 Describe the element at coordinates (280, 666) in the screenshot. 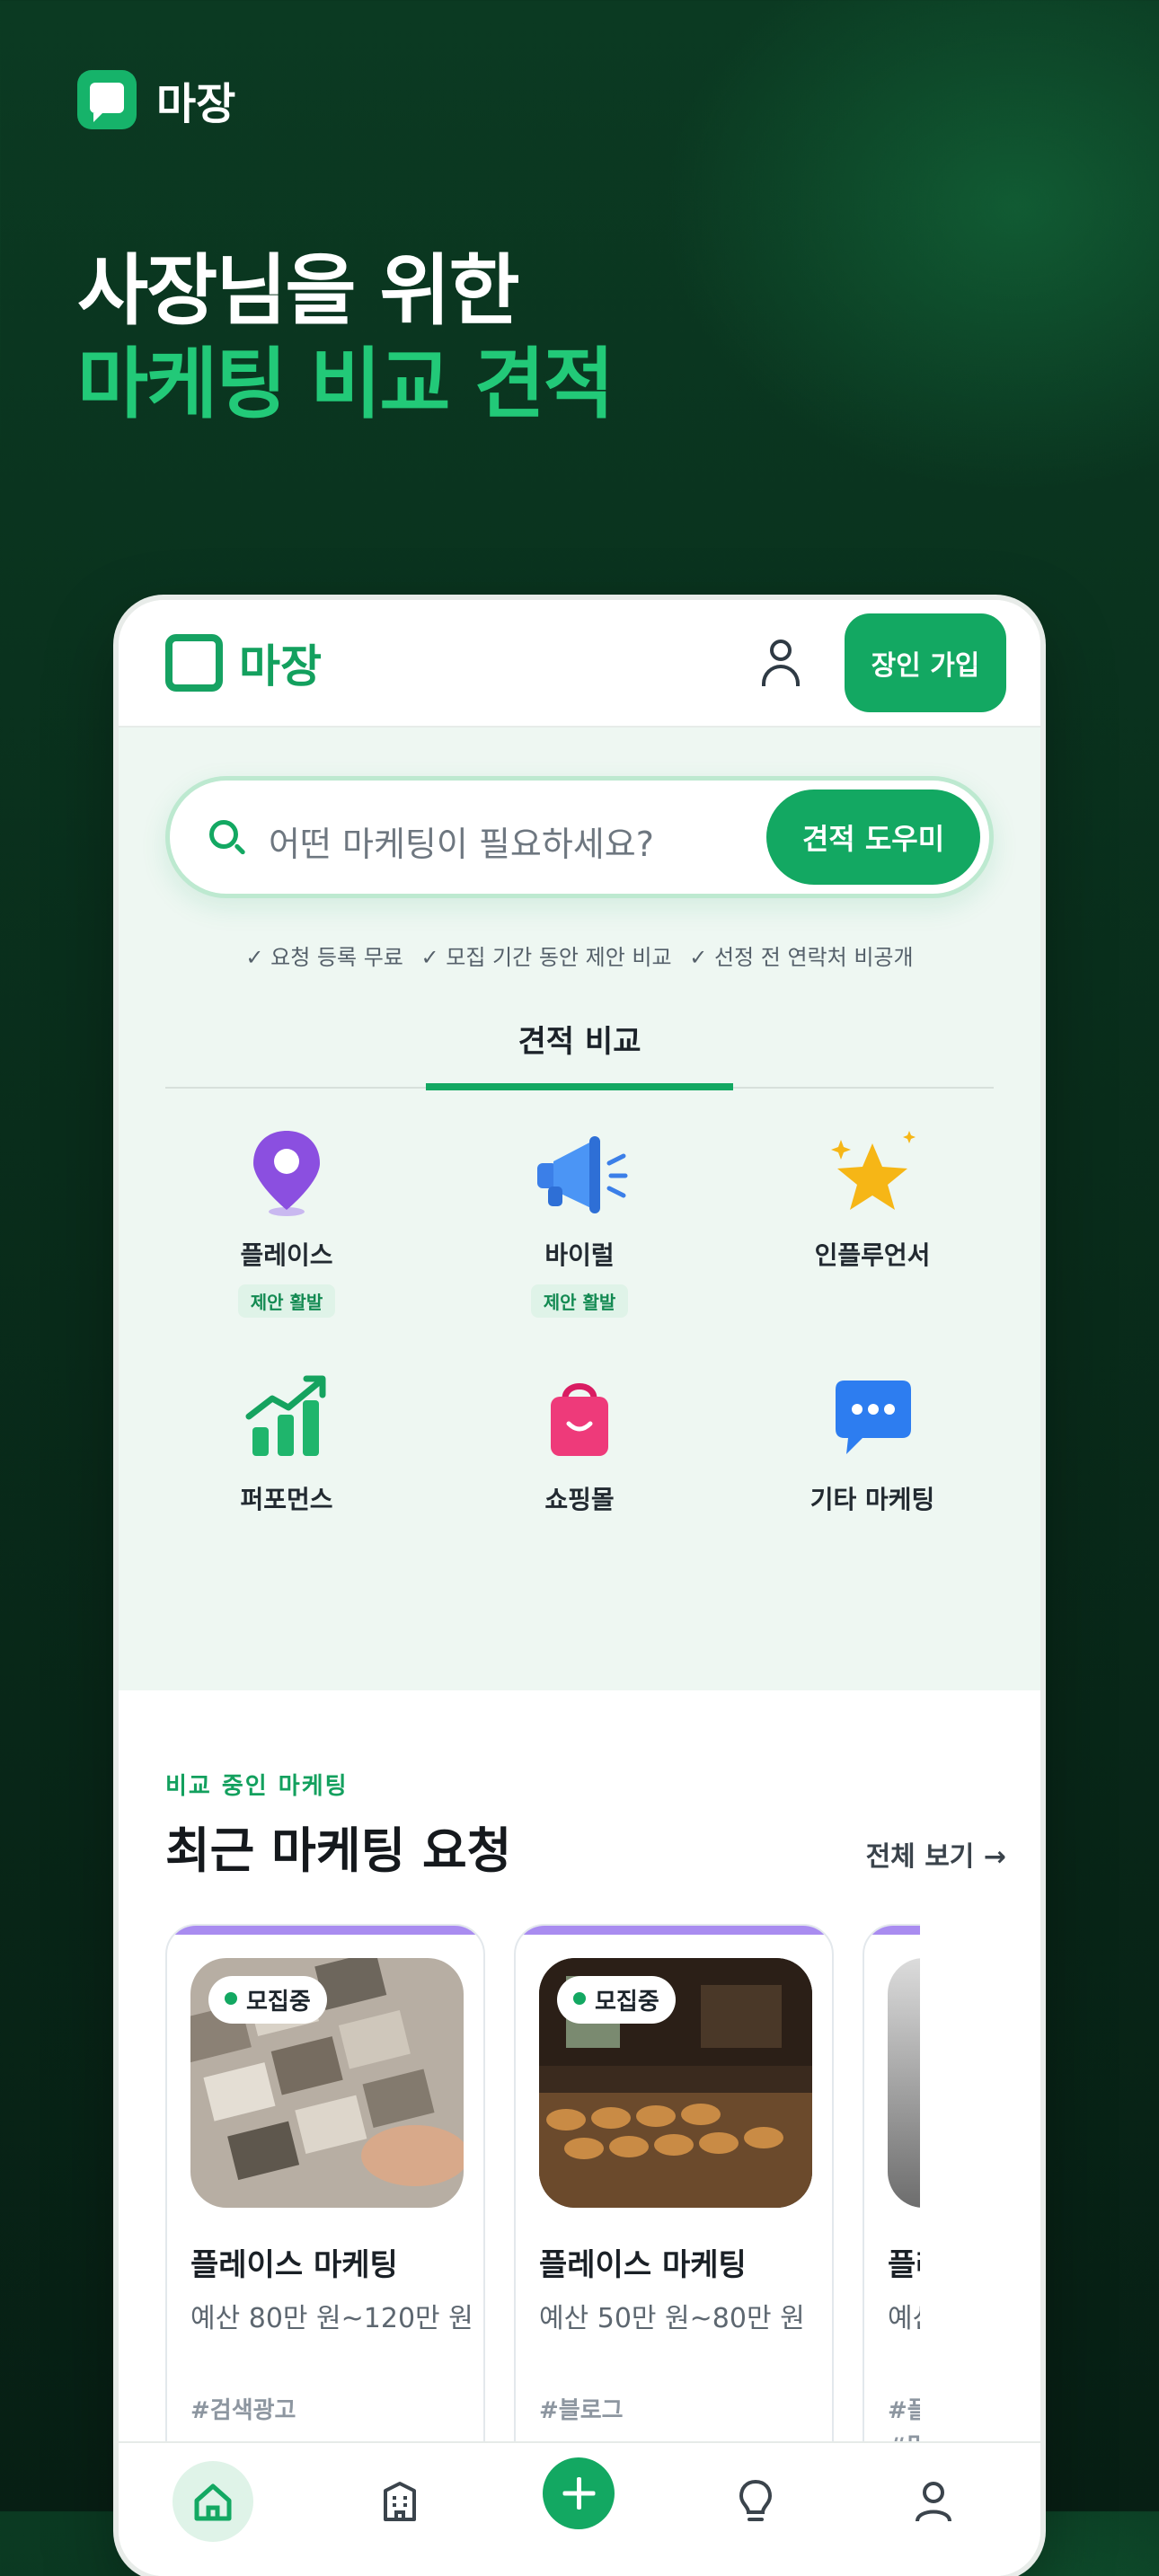

I see `app-logo-name: 마장` at that location.